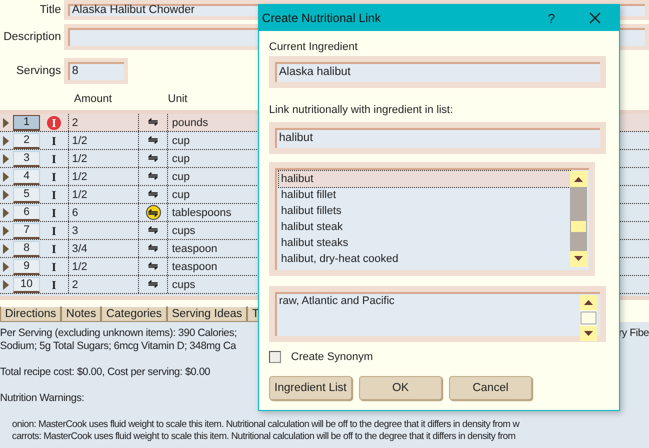  Describe the element at coordinates (93, 99) in the screenshot. I see `column-header: Amount` at that location.